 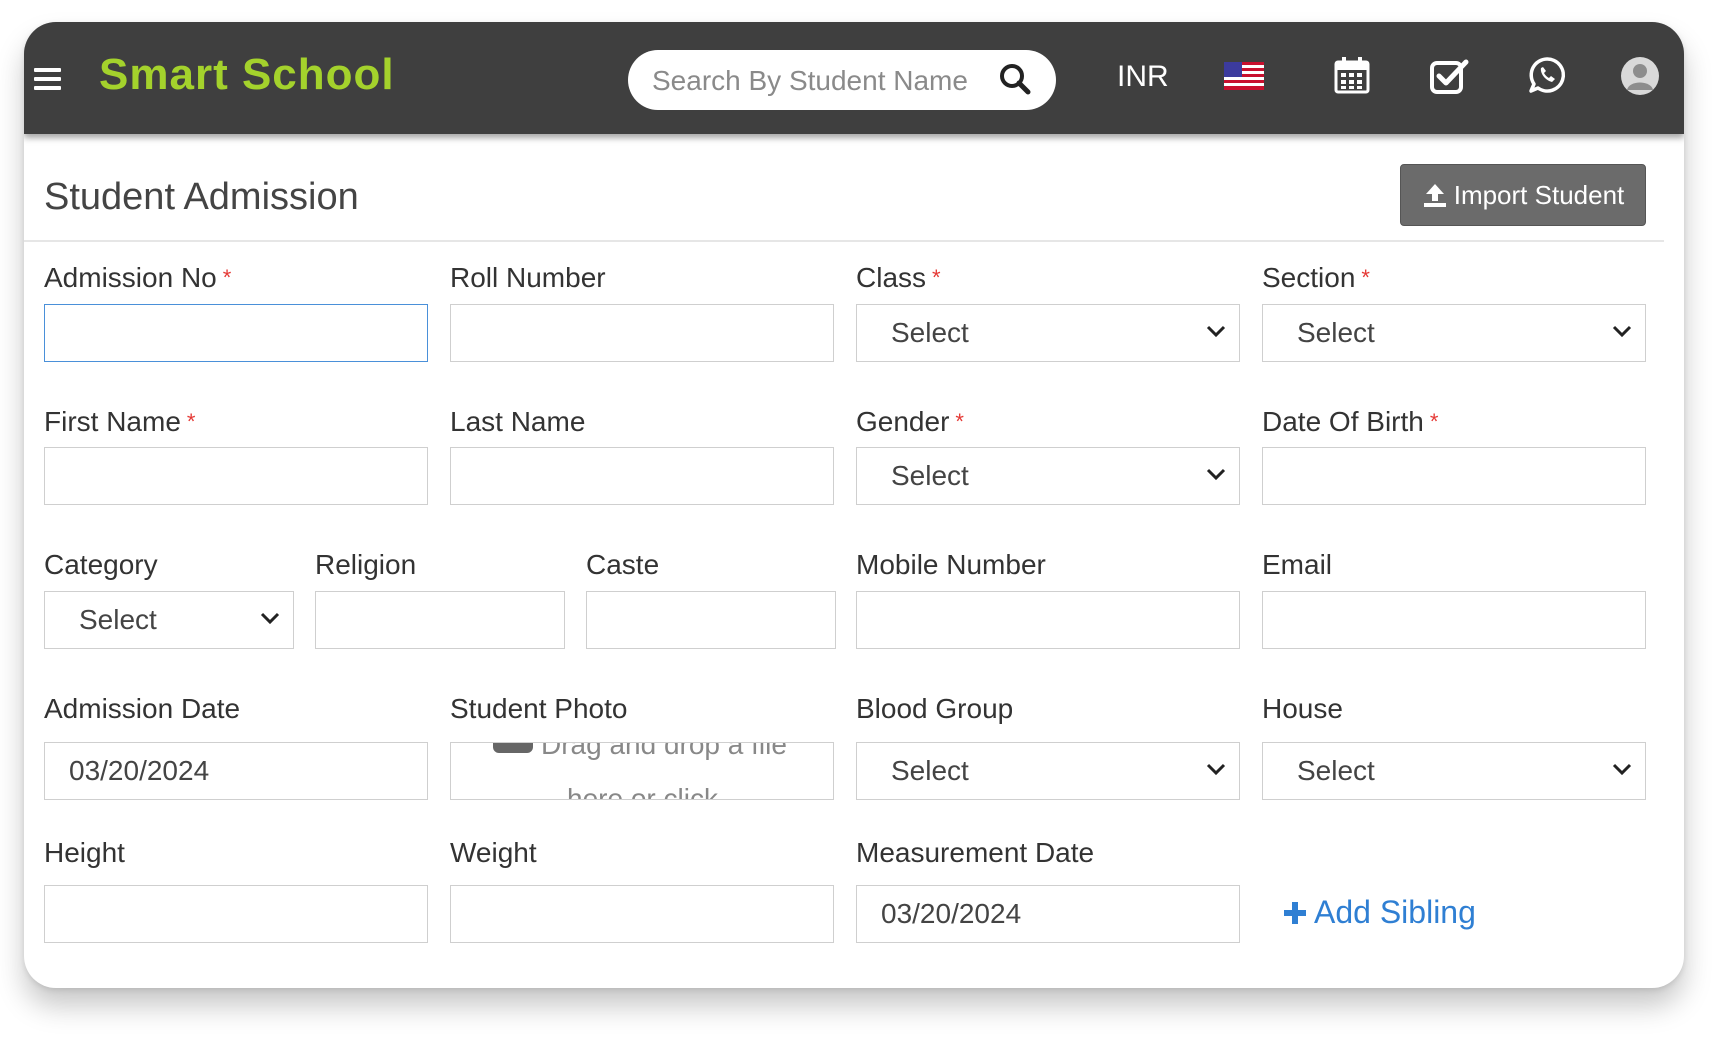 What do you see at coordinates (440, 620) in the screenshot?
I see `religion-input` at bounding box center [440, 620].